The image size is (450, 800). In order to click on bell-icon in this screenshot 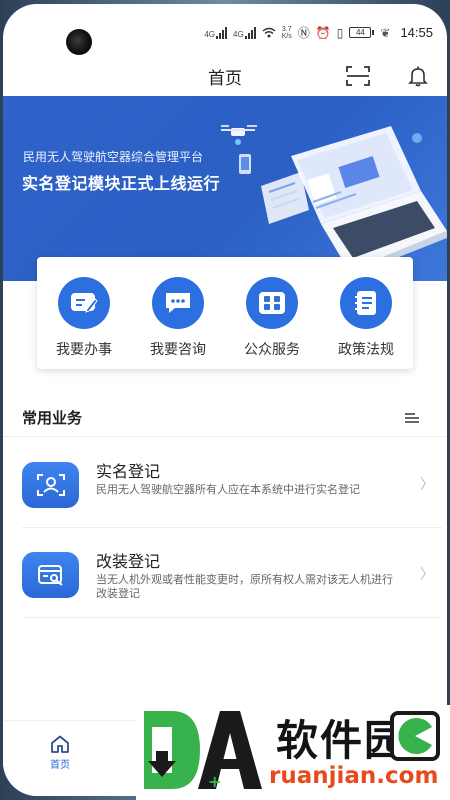, I will do `click(418, 76)`.